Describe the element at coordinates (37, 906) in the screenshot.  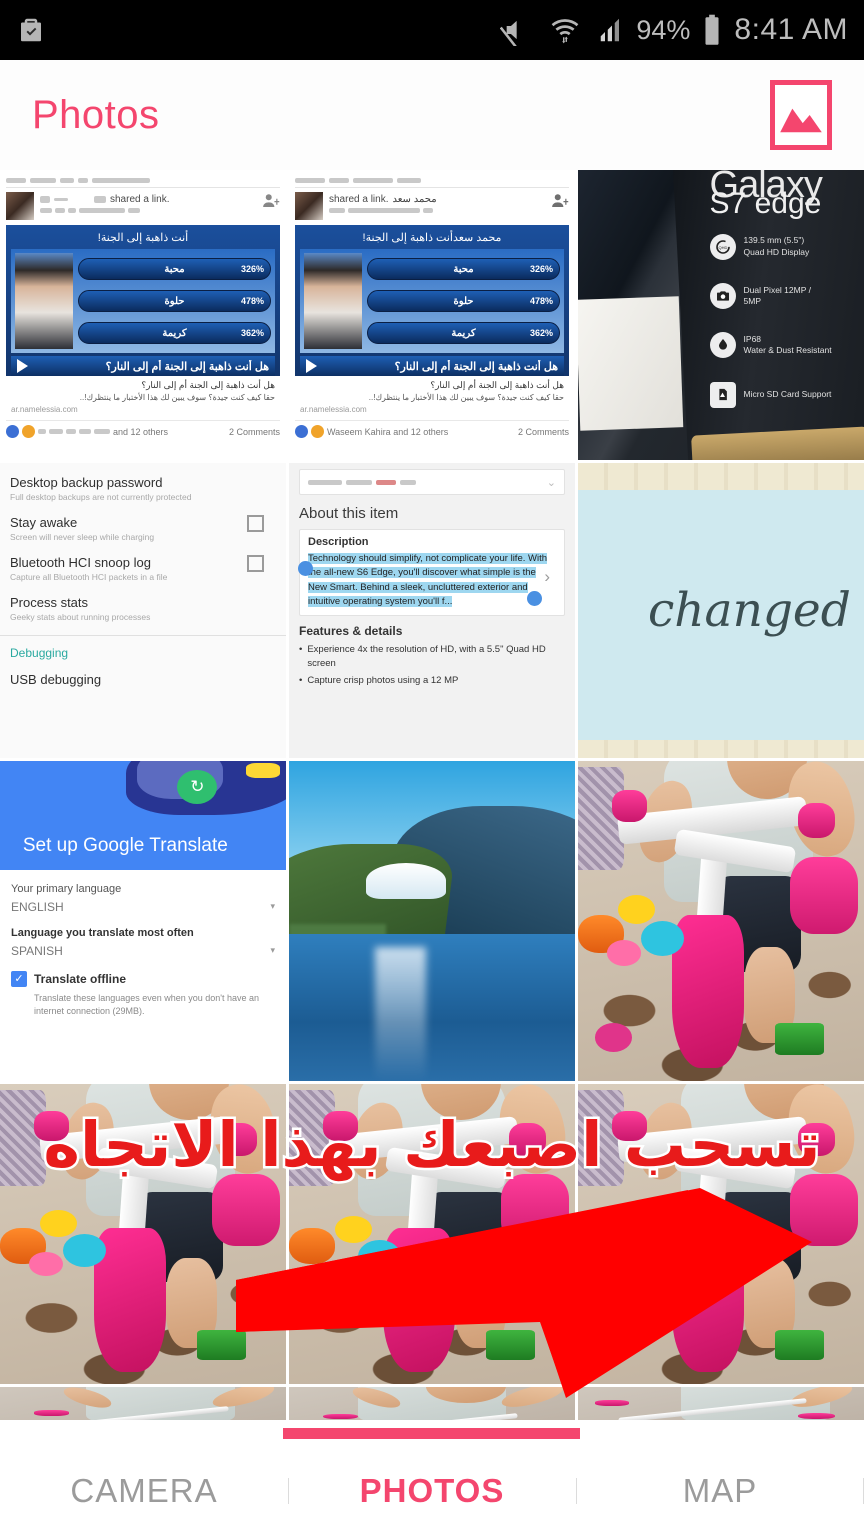
I see `primary-language-value: ENGLISH` at that location.